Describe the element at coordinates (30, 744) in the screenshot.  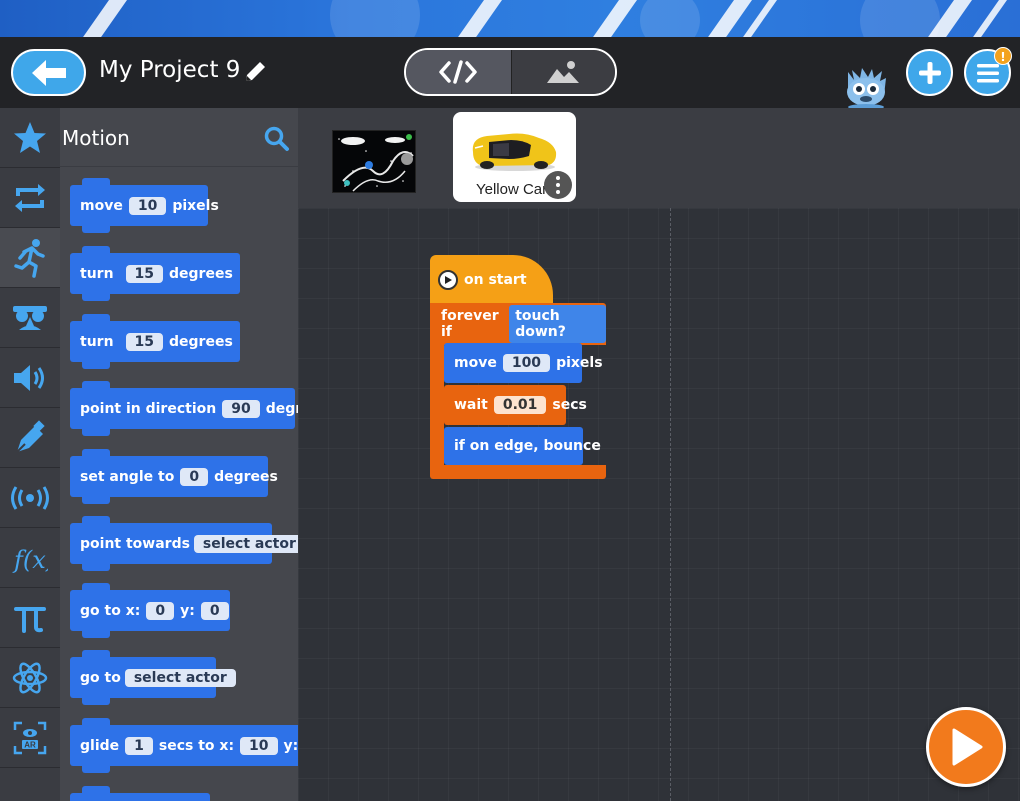
I see `svg-text: AR` at that location.